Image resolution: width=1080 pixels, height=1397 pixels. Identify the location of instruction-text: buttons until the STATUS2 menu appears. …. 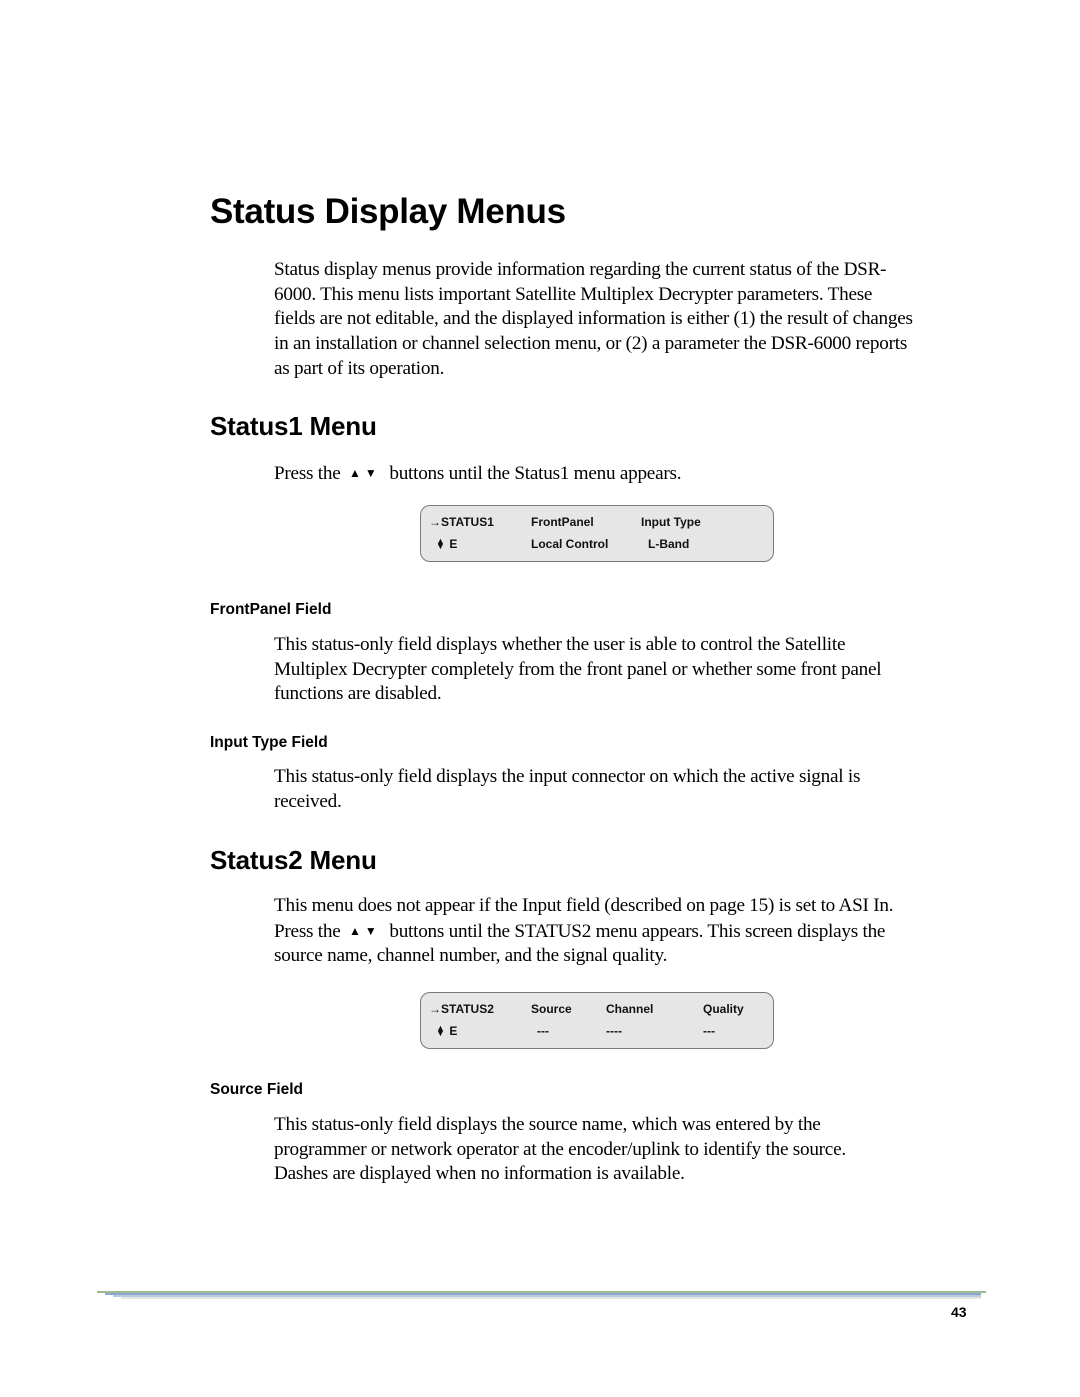
(637, 931).